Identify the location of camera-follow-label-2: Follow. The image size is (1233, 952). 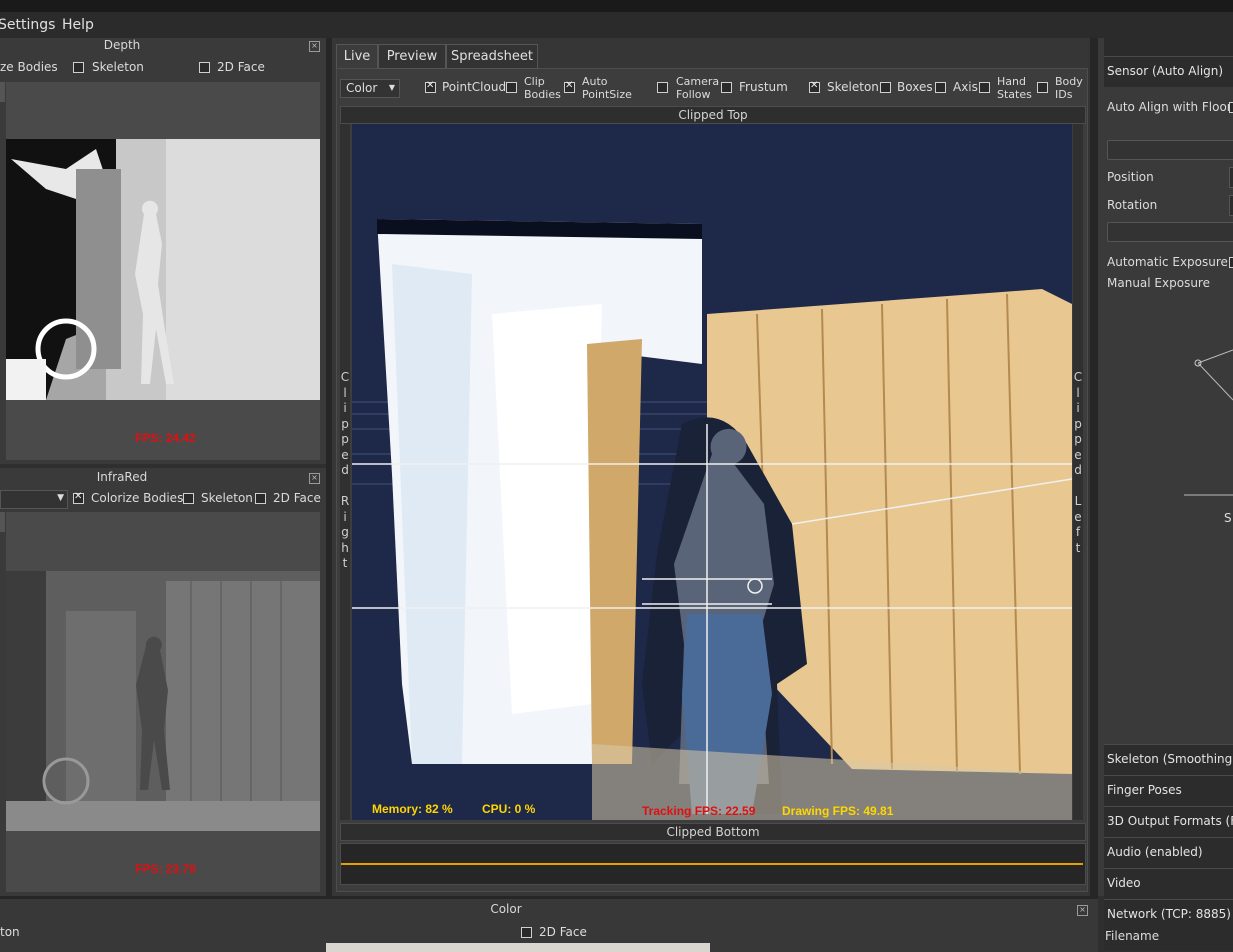
(693, 94).